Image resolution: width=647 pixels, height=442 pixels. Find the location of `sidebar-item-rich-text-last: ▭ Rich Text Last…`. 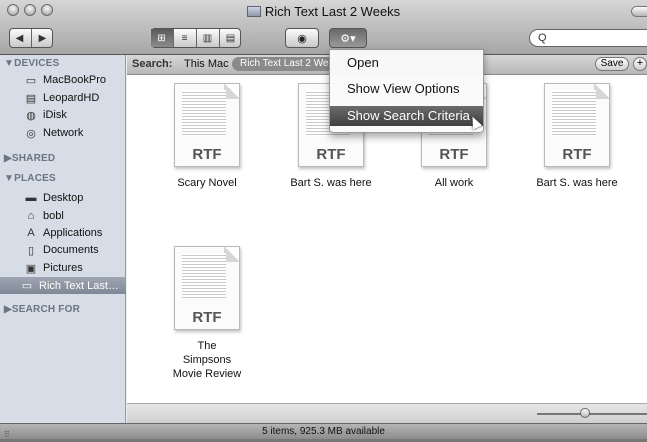

sidebar-item-rich-text-last: ▭ Rich Text Last… is located at coordinates (63, 285).